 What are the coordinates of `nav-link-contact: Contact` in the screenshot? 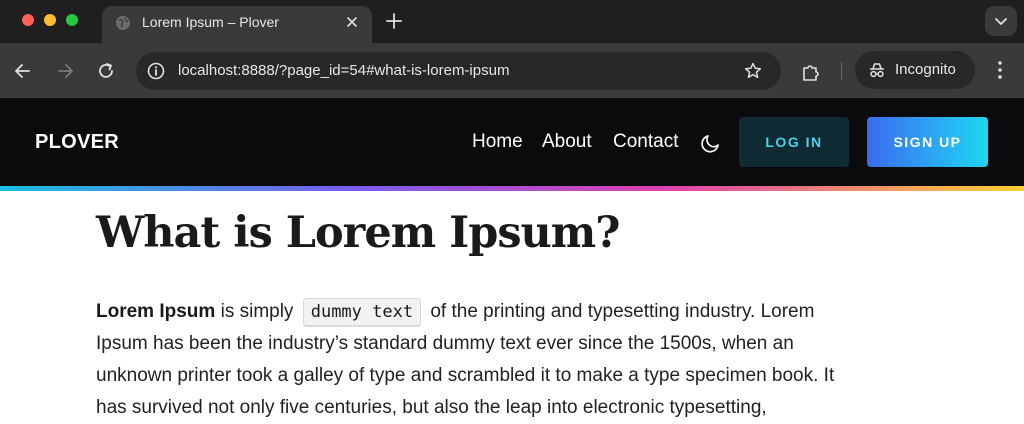 It's located at (645, 142).